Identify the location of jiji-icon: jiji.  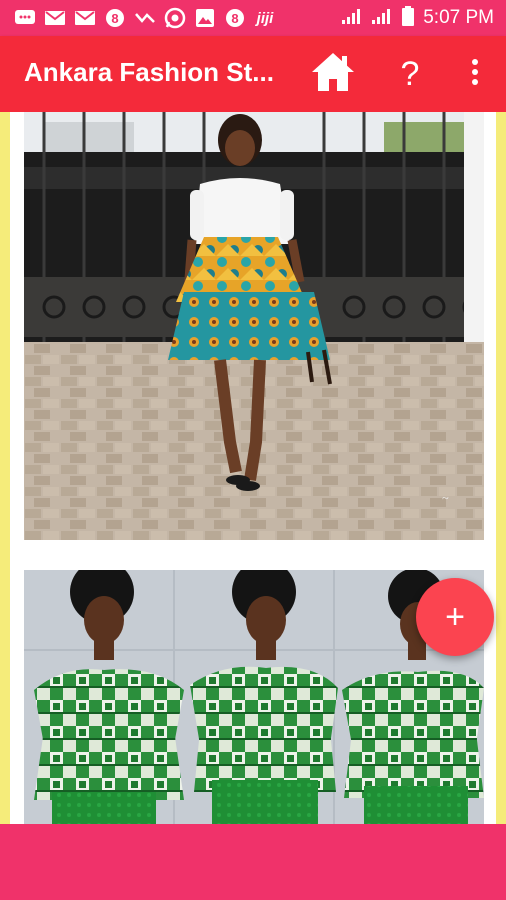
(265, 18).